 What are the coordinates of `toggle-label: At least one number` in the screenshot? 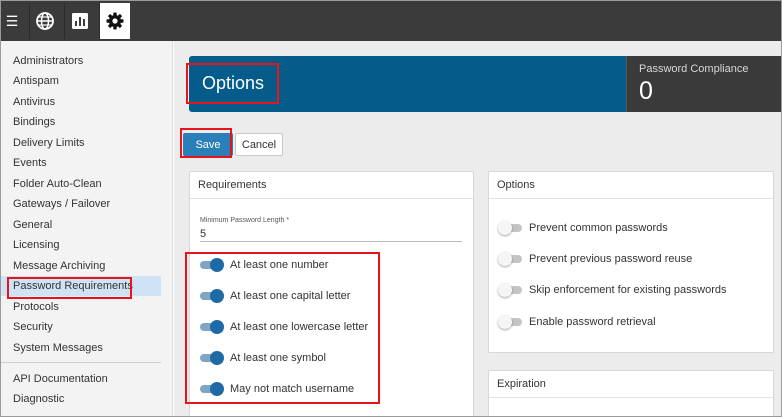 It's located at (279, 265).